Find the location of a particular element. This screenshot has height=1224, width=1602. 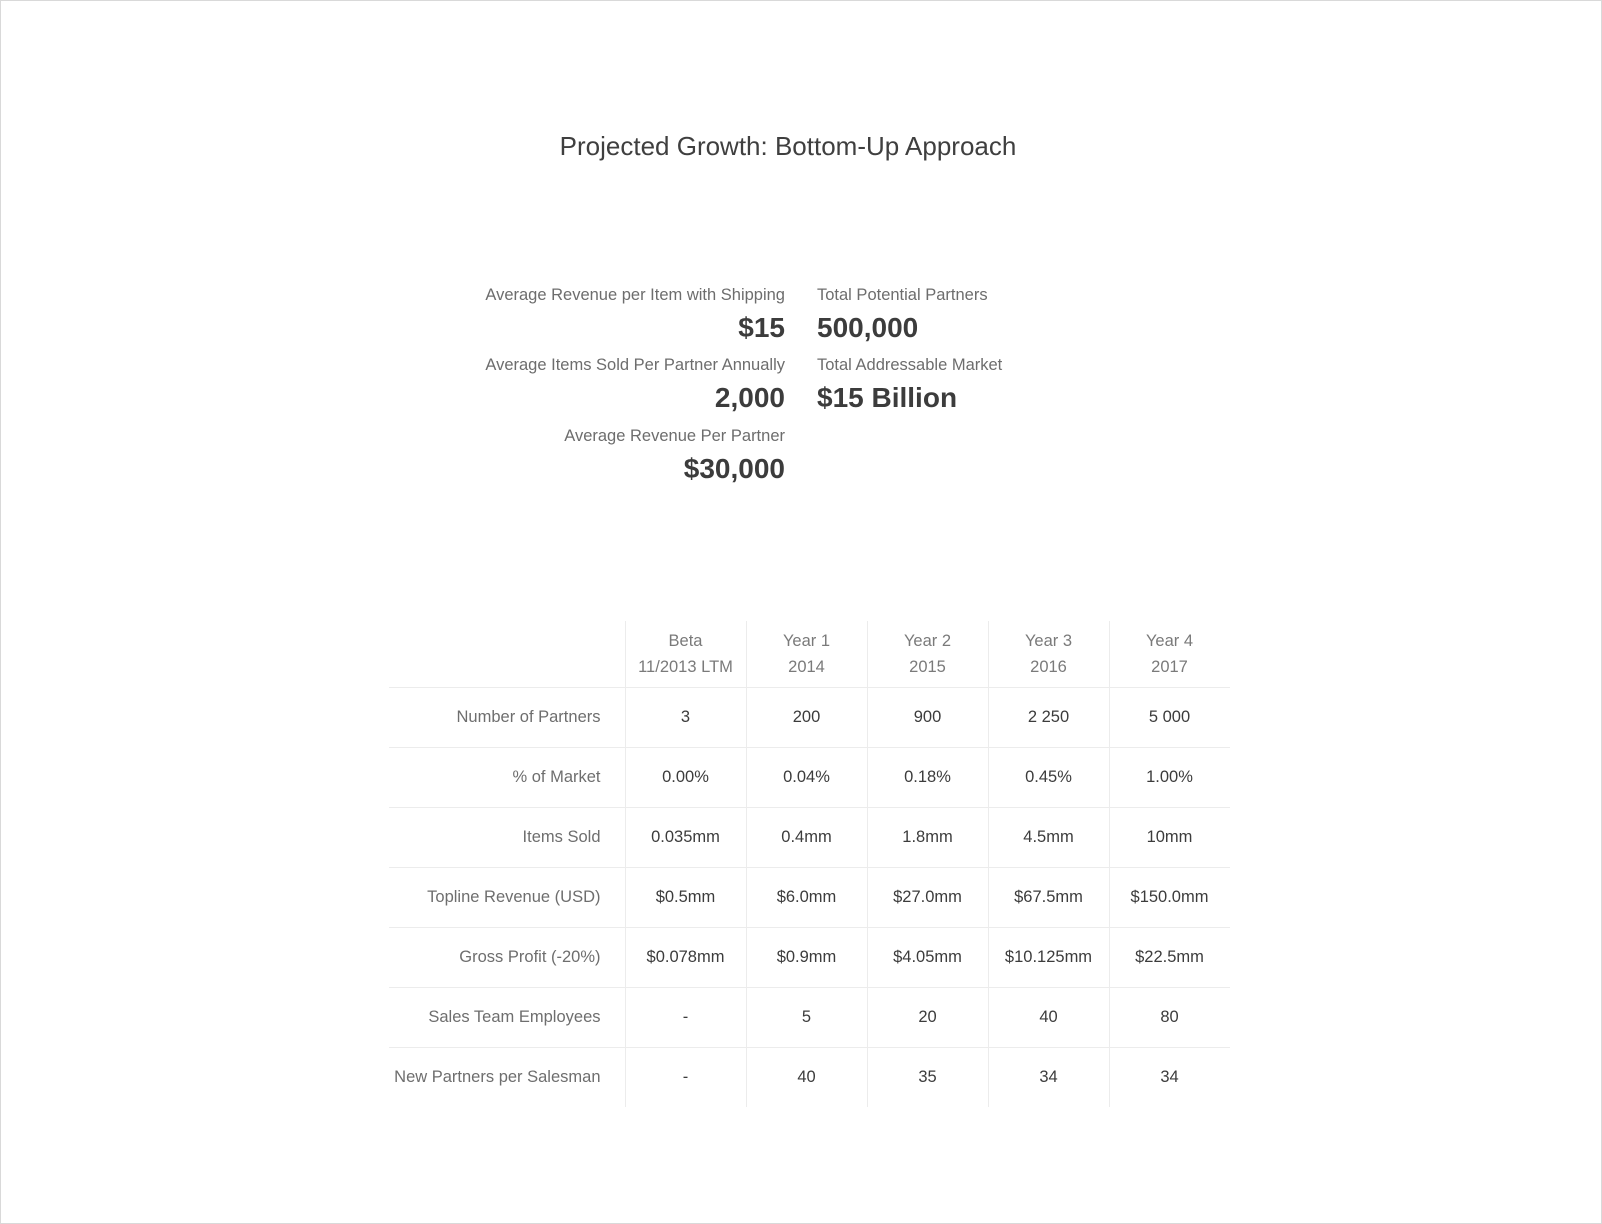

metric-avg-revenue-per-partner: Average Revenue Per Partner $30,000 is located at coordinates (674, 456).